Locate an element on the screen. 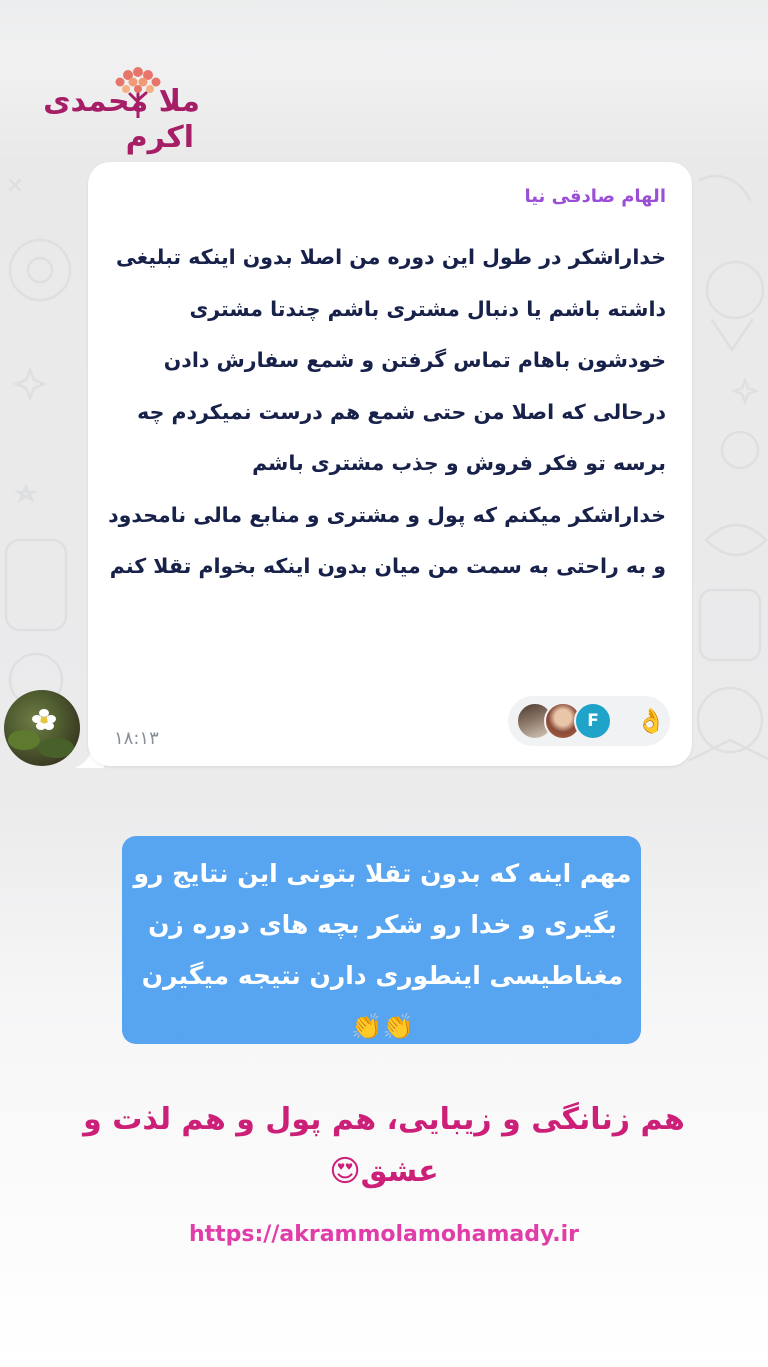  reactions-bar: F 👌 is located at coordinates (589, 721).